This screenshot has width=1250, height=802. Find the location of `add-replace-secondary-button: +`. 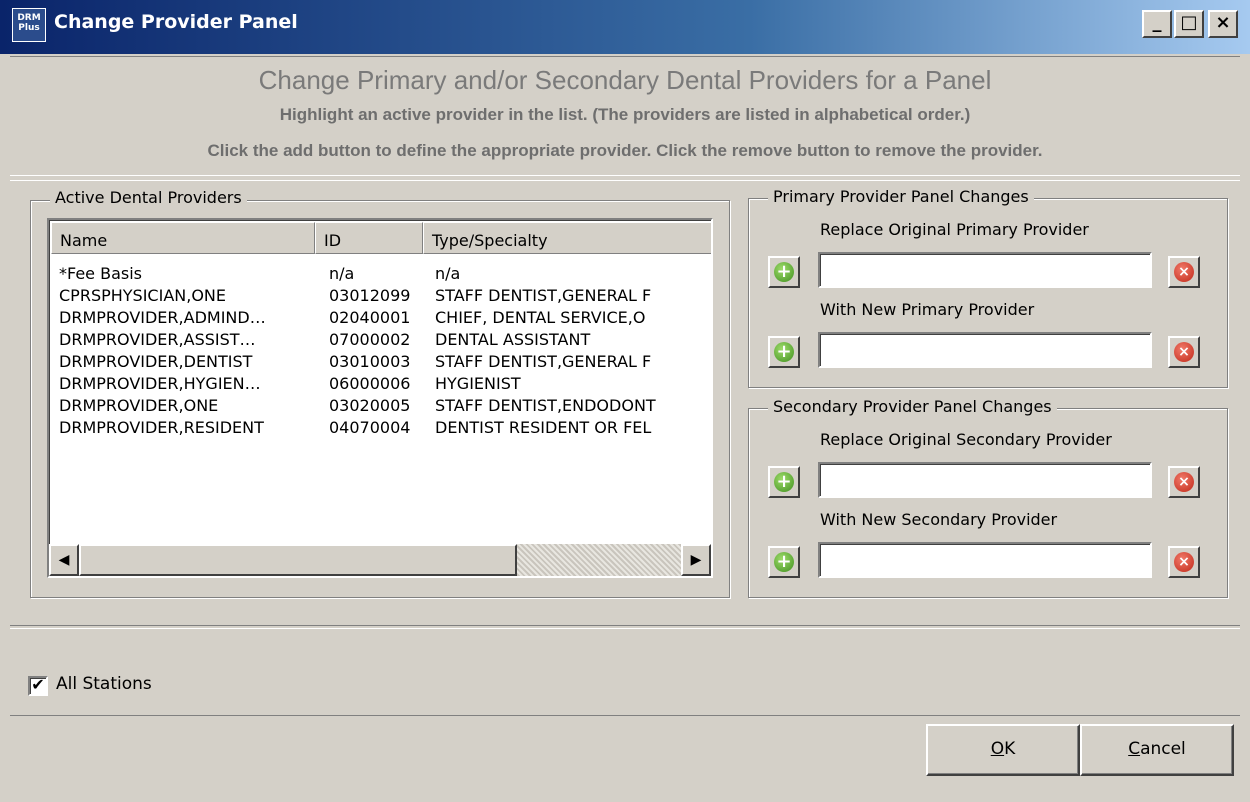

add-replace-secondary-button: + is located at coordinates (784, 482).